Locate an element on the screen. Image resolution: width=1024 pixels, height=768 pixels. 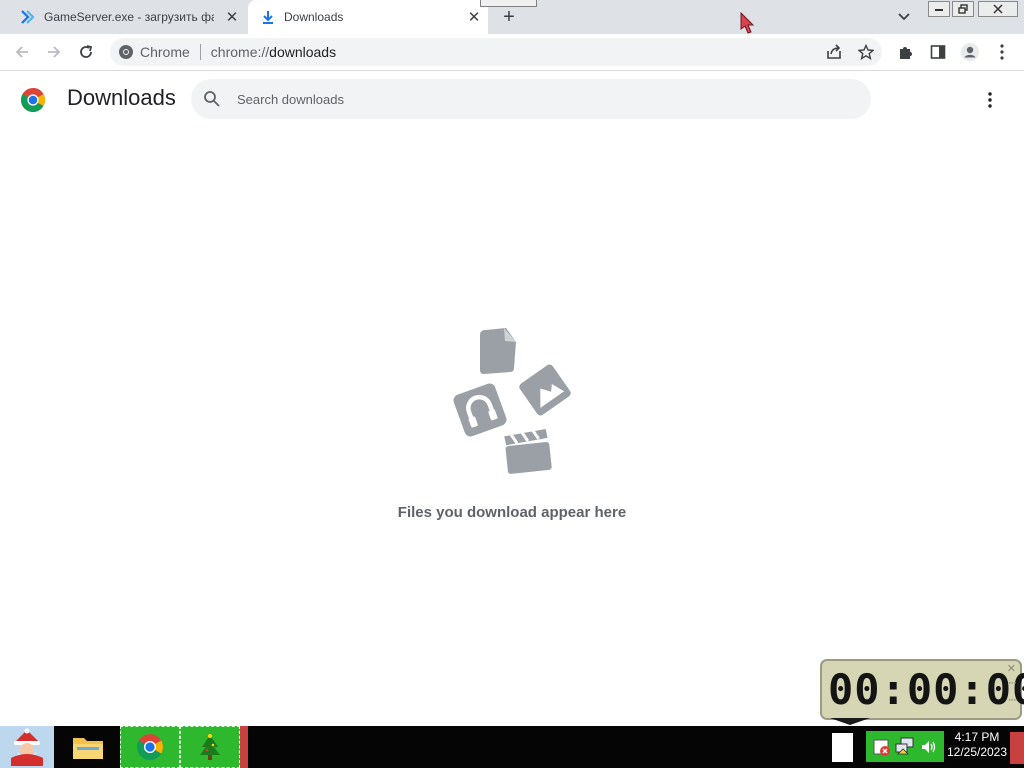
christmas-tree-icon is located at coordinates (210, 747).